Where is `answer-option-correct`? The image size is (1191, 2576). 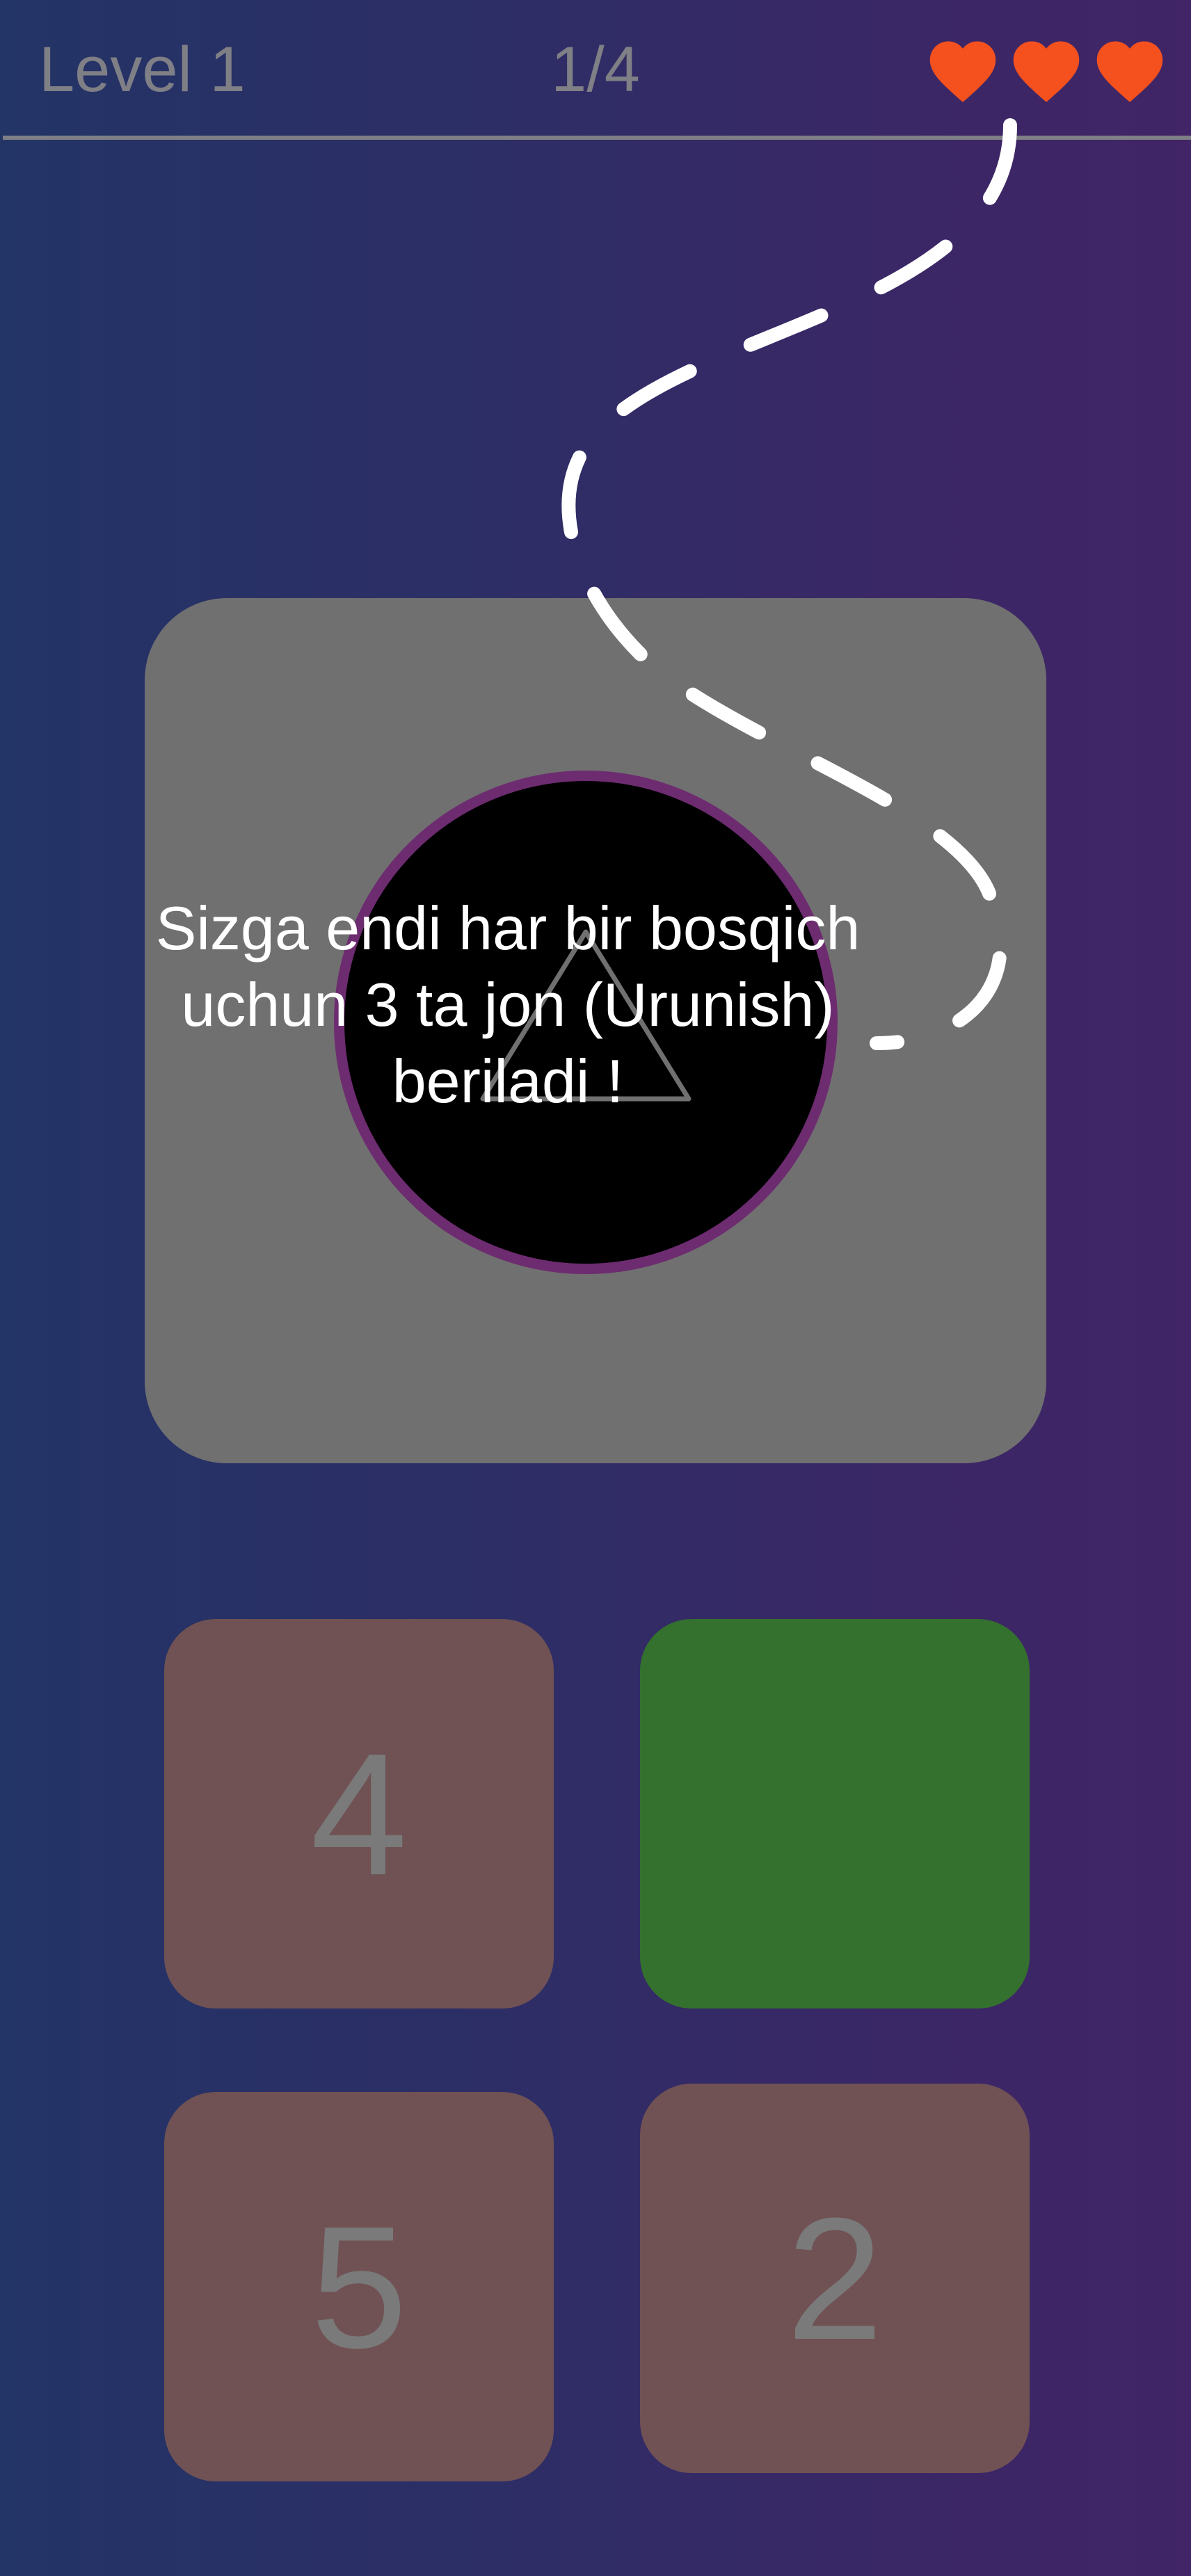 answer-option-correct is located at coordinates (835, 1814).